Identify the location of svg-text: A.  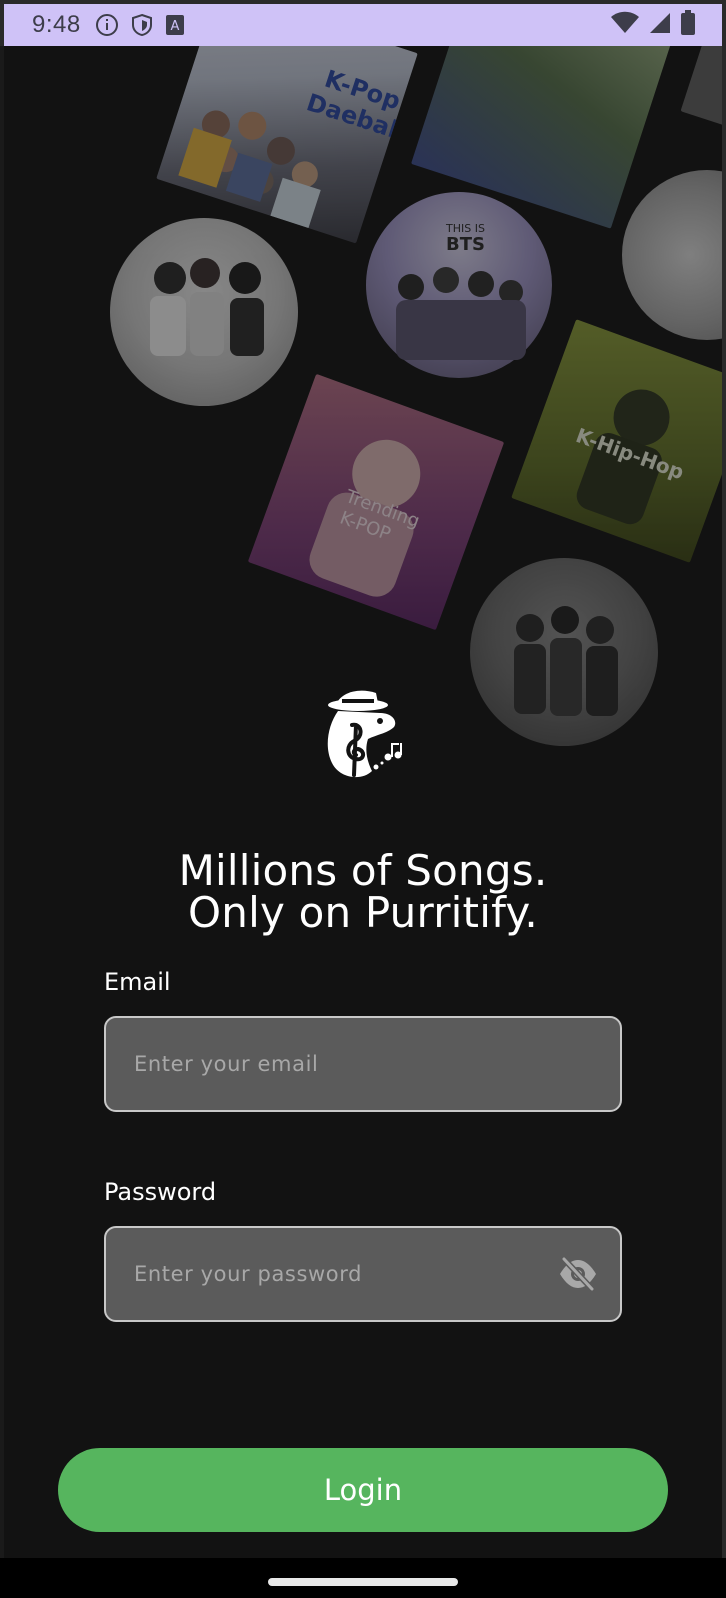
(174, 26).